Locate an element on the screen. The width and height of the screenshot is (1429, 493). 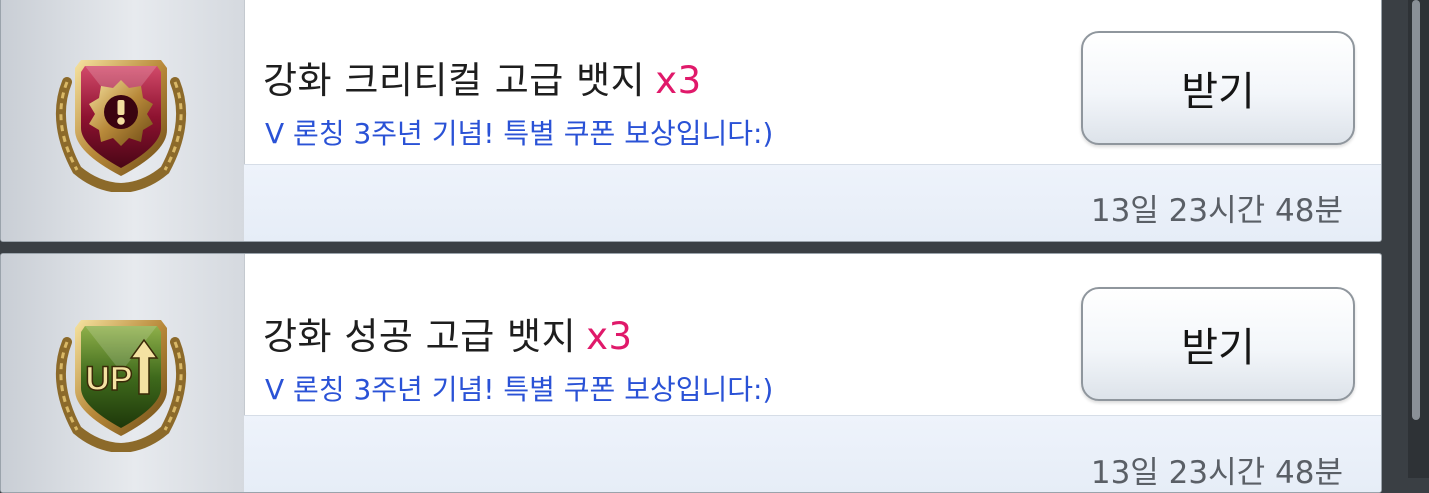
reward-name: 강화 성공 고급 뱃지 is located at coordinates (420, 336).